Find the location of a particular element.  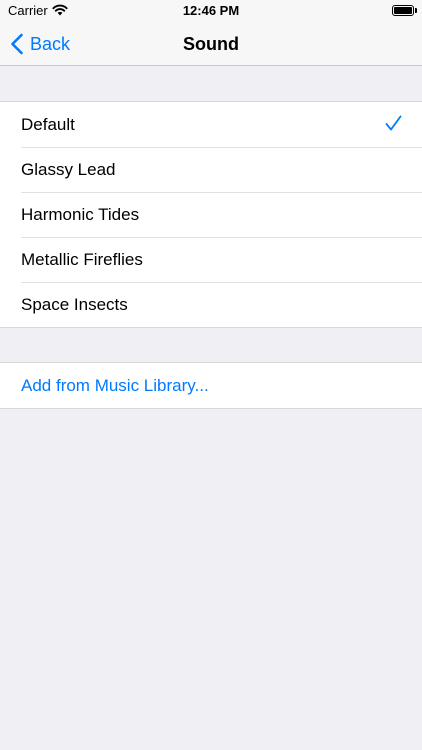

sound-option-label: Space Insects is located at coordinates (74, 304).